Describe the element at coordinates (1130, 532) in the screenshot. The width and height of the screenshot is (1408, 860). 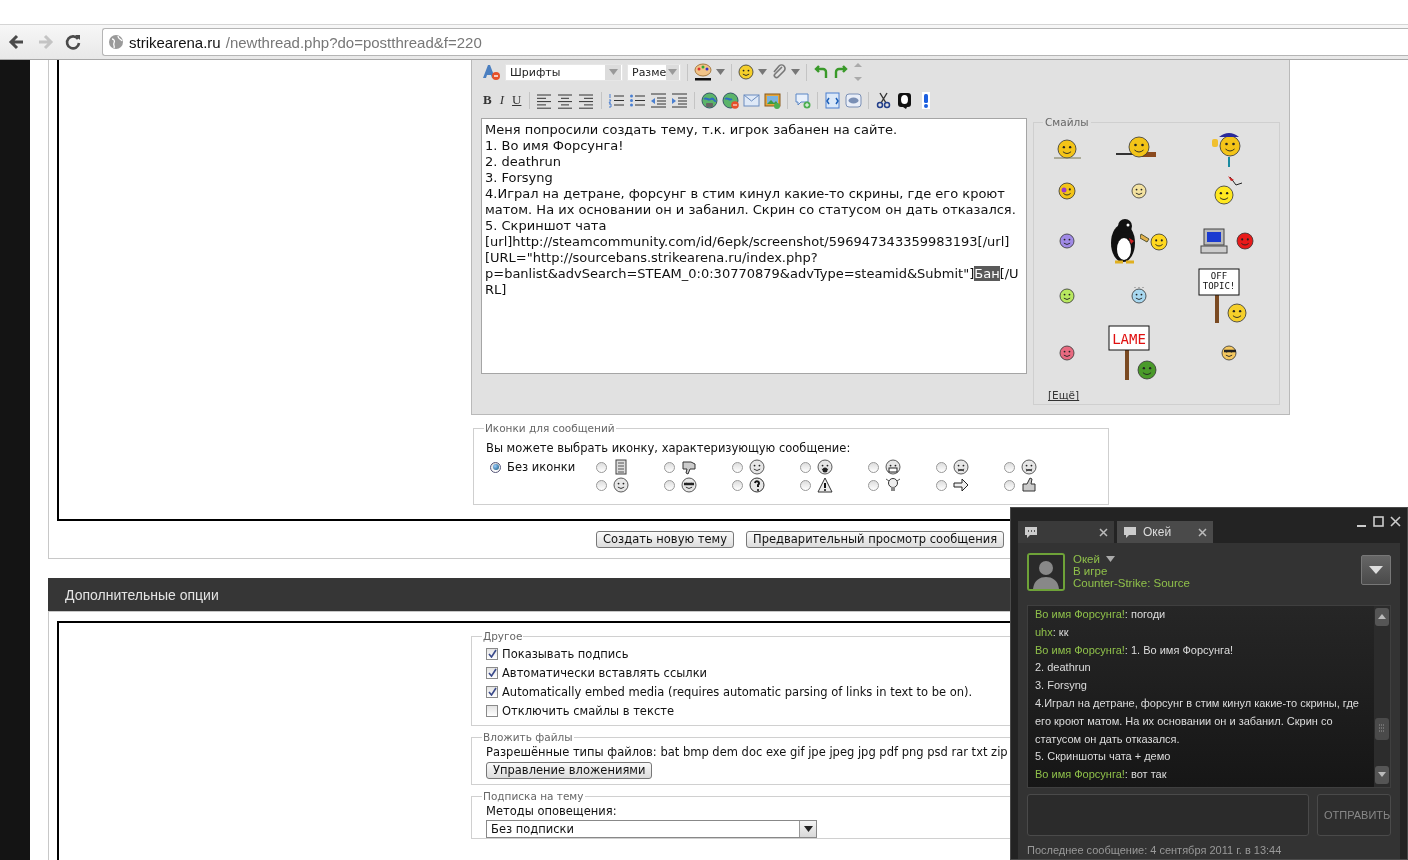
I see `chat-bubble-icon` at that location.